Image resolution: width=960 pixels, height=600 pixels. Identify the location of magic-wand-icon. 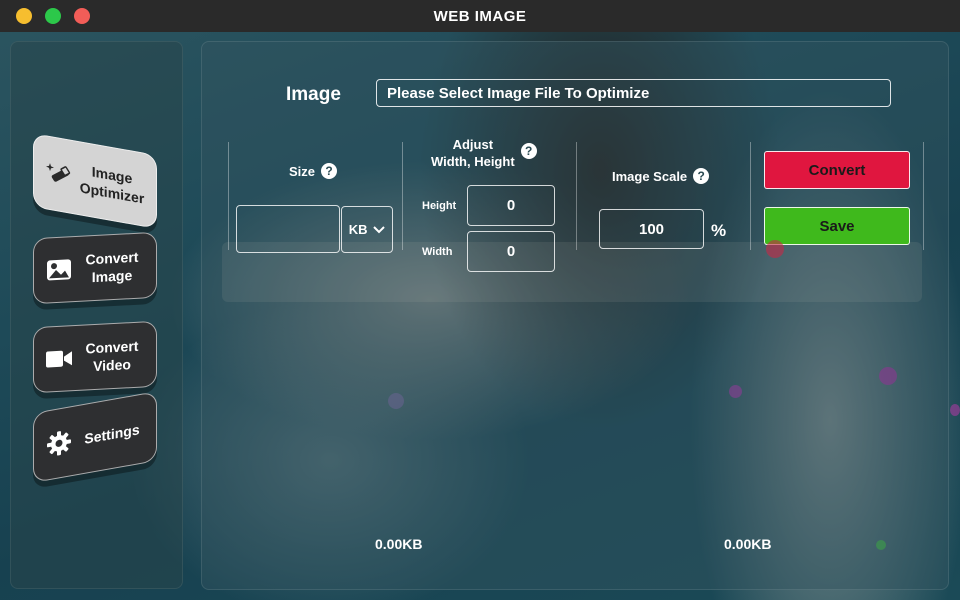
(59, 174).